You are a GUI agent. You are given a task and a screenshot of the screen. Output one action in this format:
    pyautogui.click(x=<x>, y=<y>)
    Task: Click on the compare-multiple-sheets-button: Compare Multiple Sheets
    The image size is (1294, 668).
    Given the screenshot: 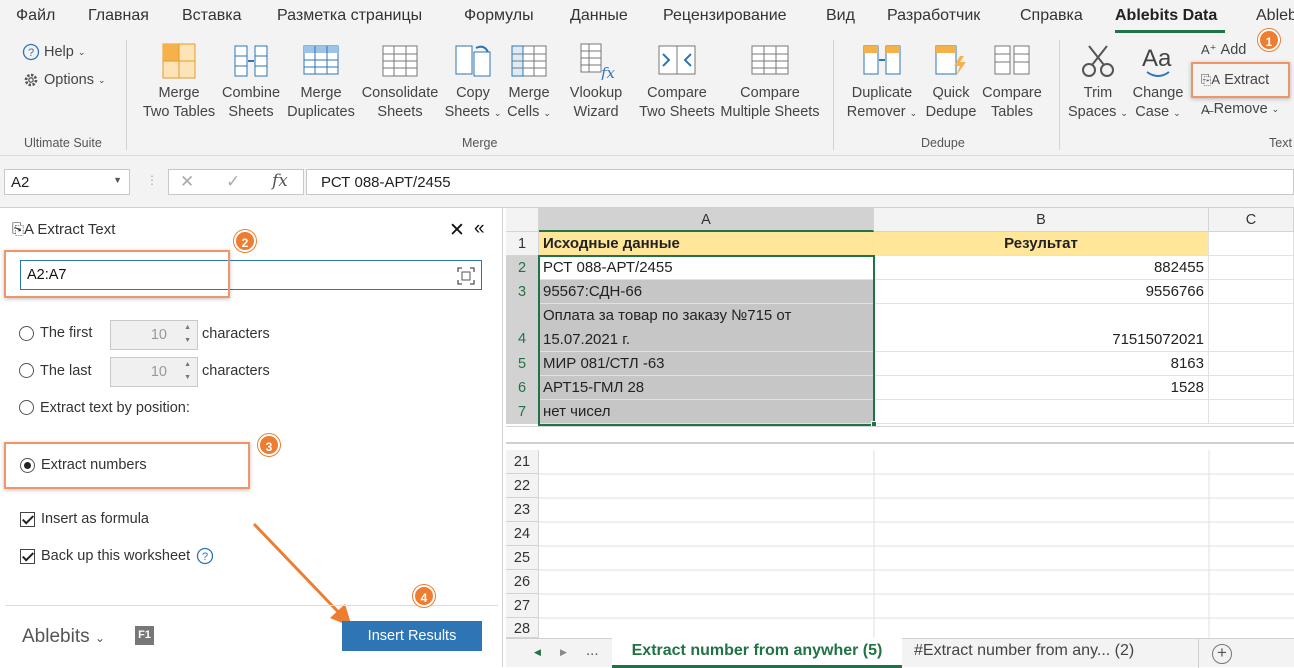 What is the action you would take?
    pyautogui.click(x=770, y=82)
    